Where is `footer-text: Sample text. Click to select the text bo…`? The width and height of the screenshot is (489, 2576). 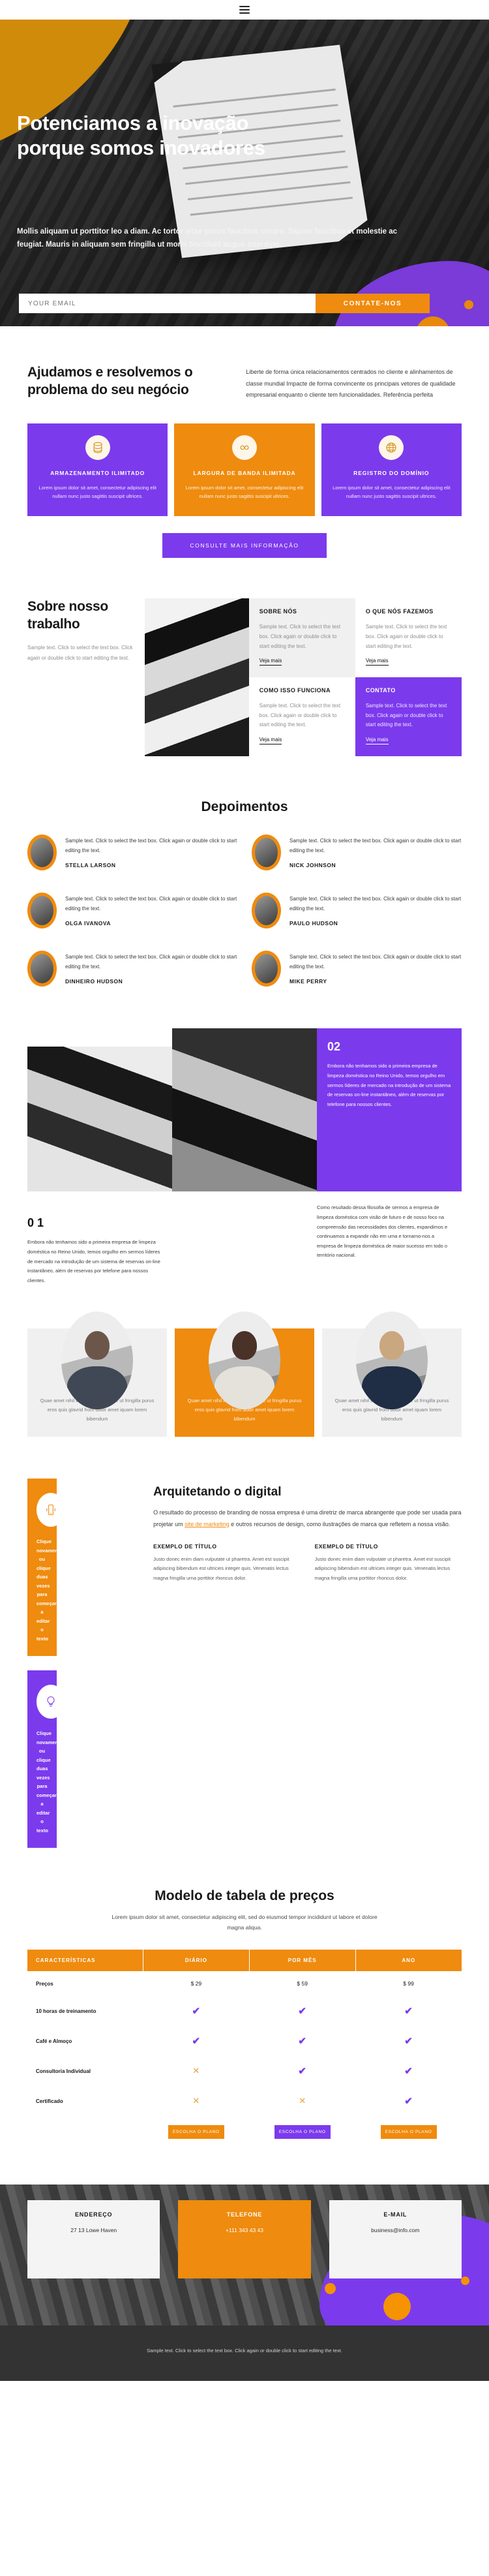 footer-text: Sample text. Click to select the text bo… is located at coordinates (244, 2351).